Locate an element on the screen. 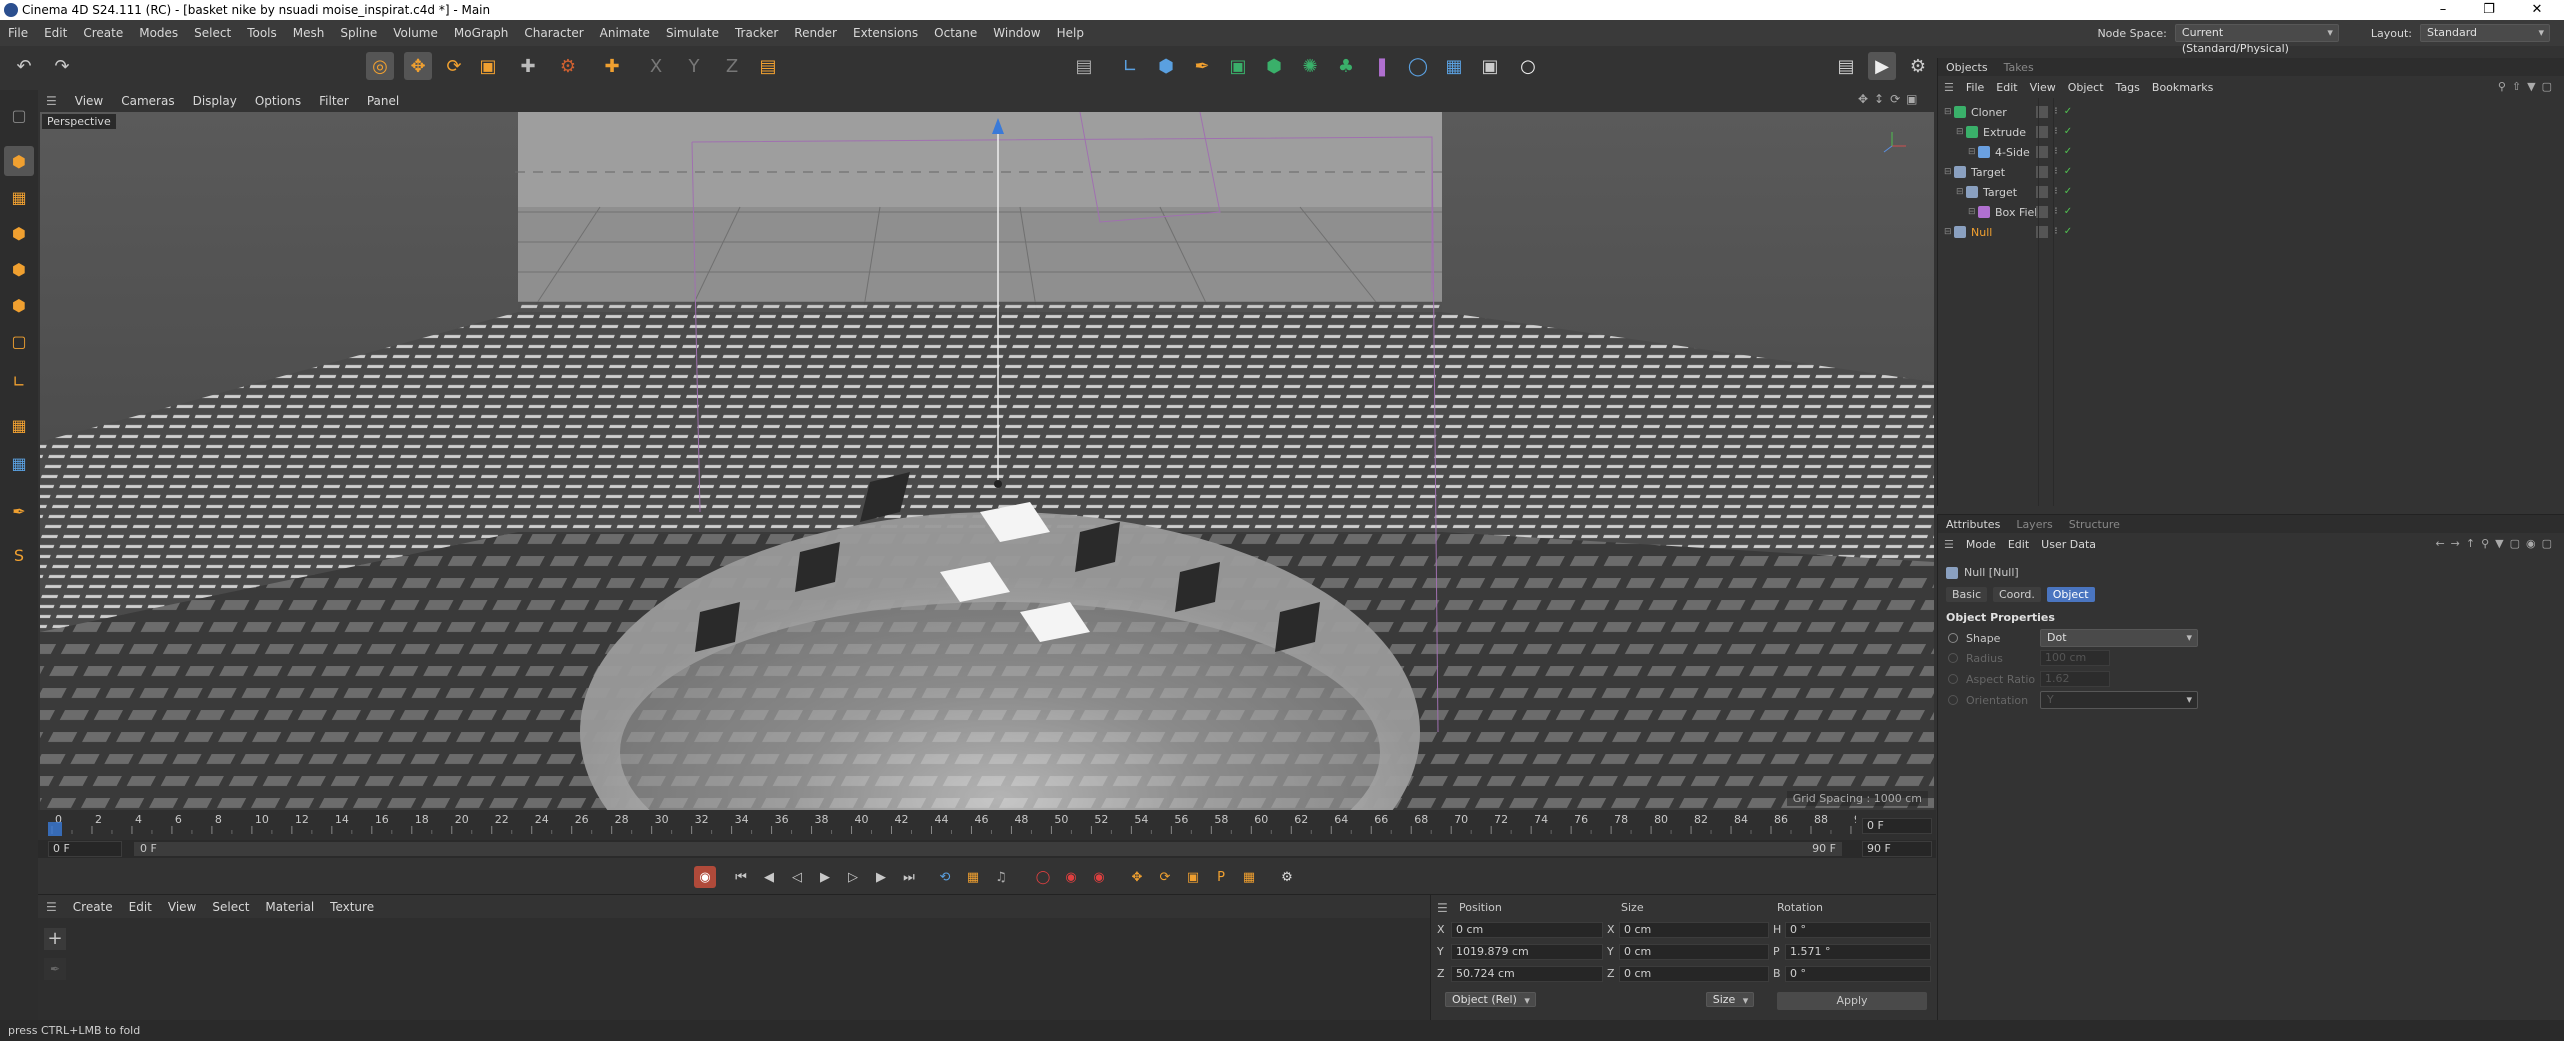 This screenshot has width=2564, height=1041. playback-mode-icon: ▦ is located at coordinates (973, 877).